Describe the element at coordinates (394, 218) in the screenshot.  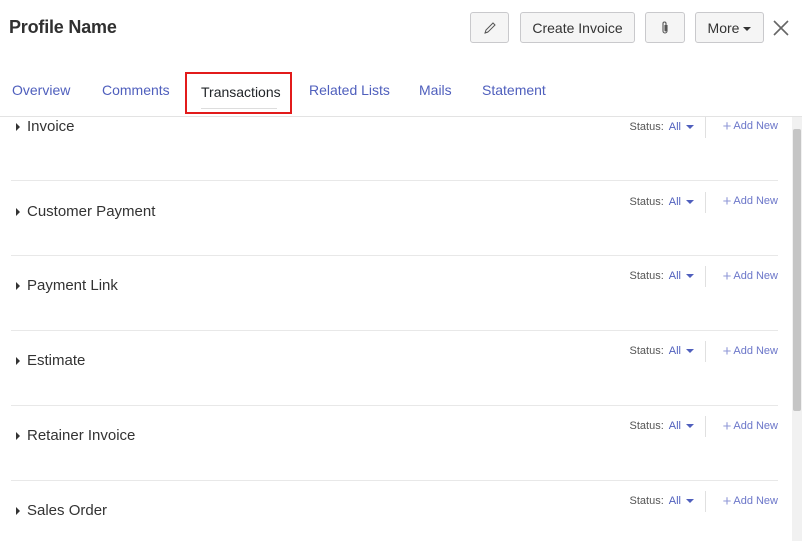
I see `section-customer-payment: Customer Payment Status: All + Add New` at that location.